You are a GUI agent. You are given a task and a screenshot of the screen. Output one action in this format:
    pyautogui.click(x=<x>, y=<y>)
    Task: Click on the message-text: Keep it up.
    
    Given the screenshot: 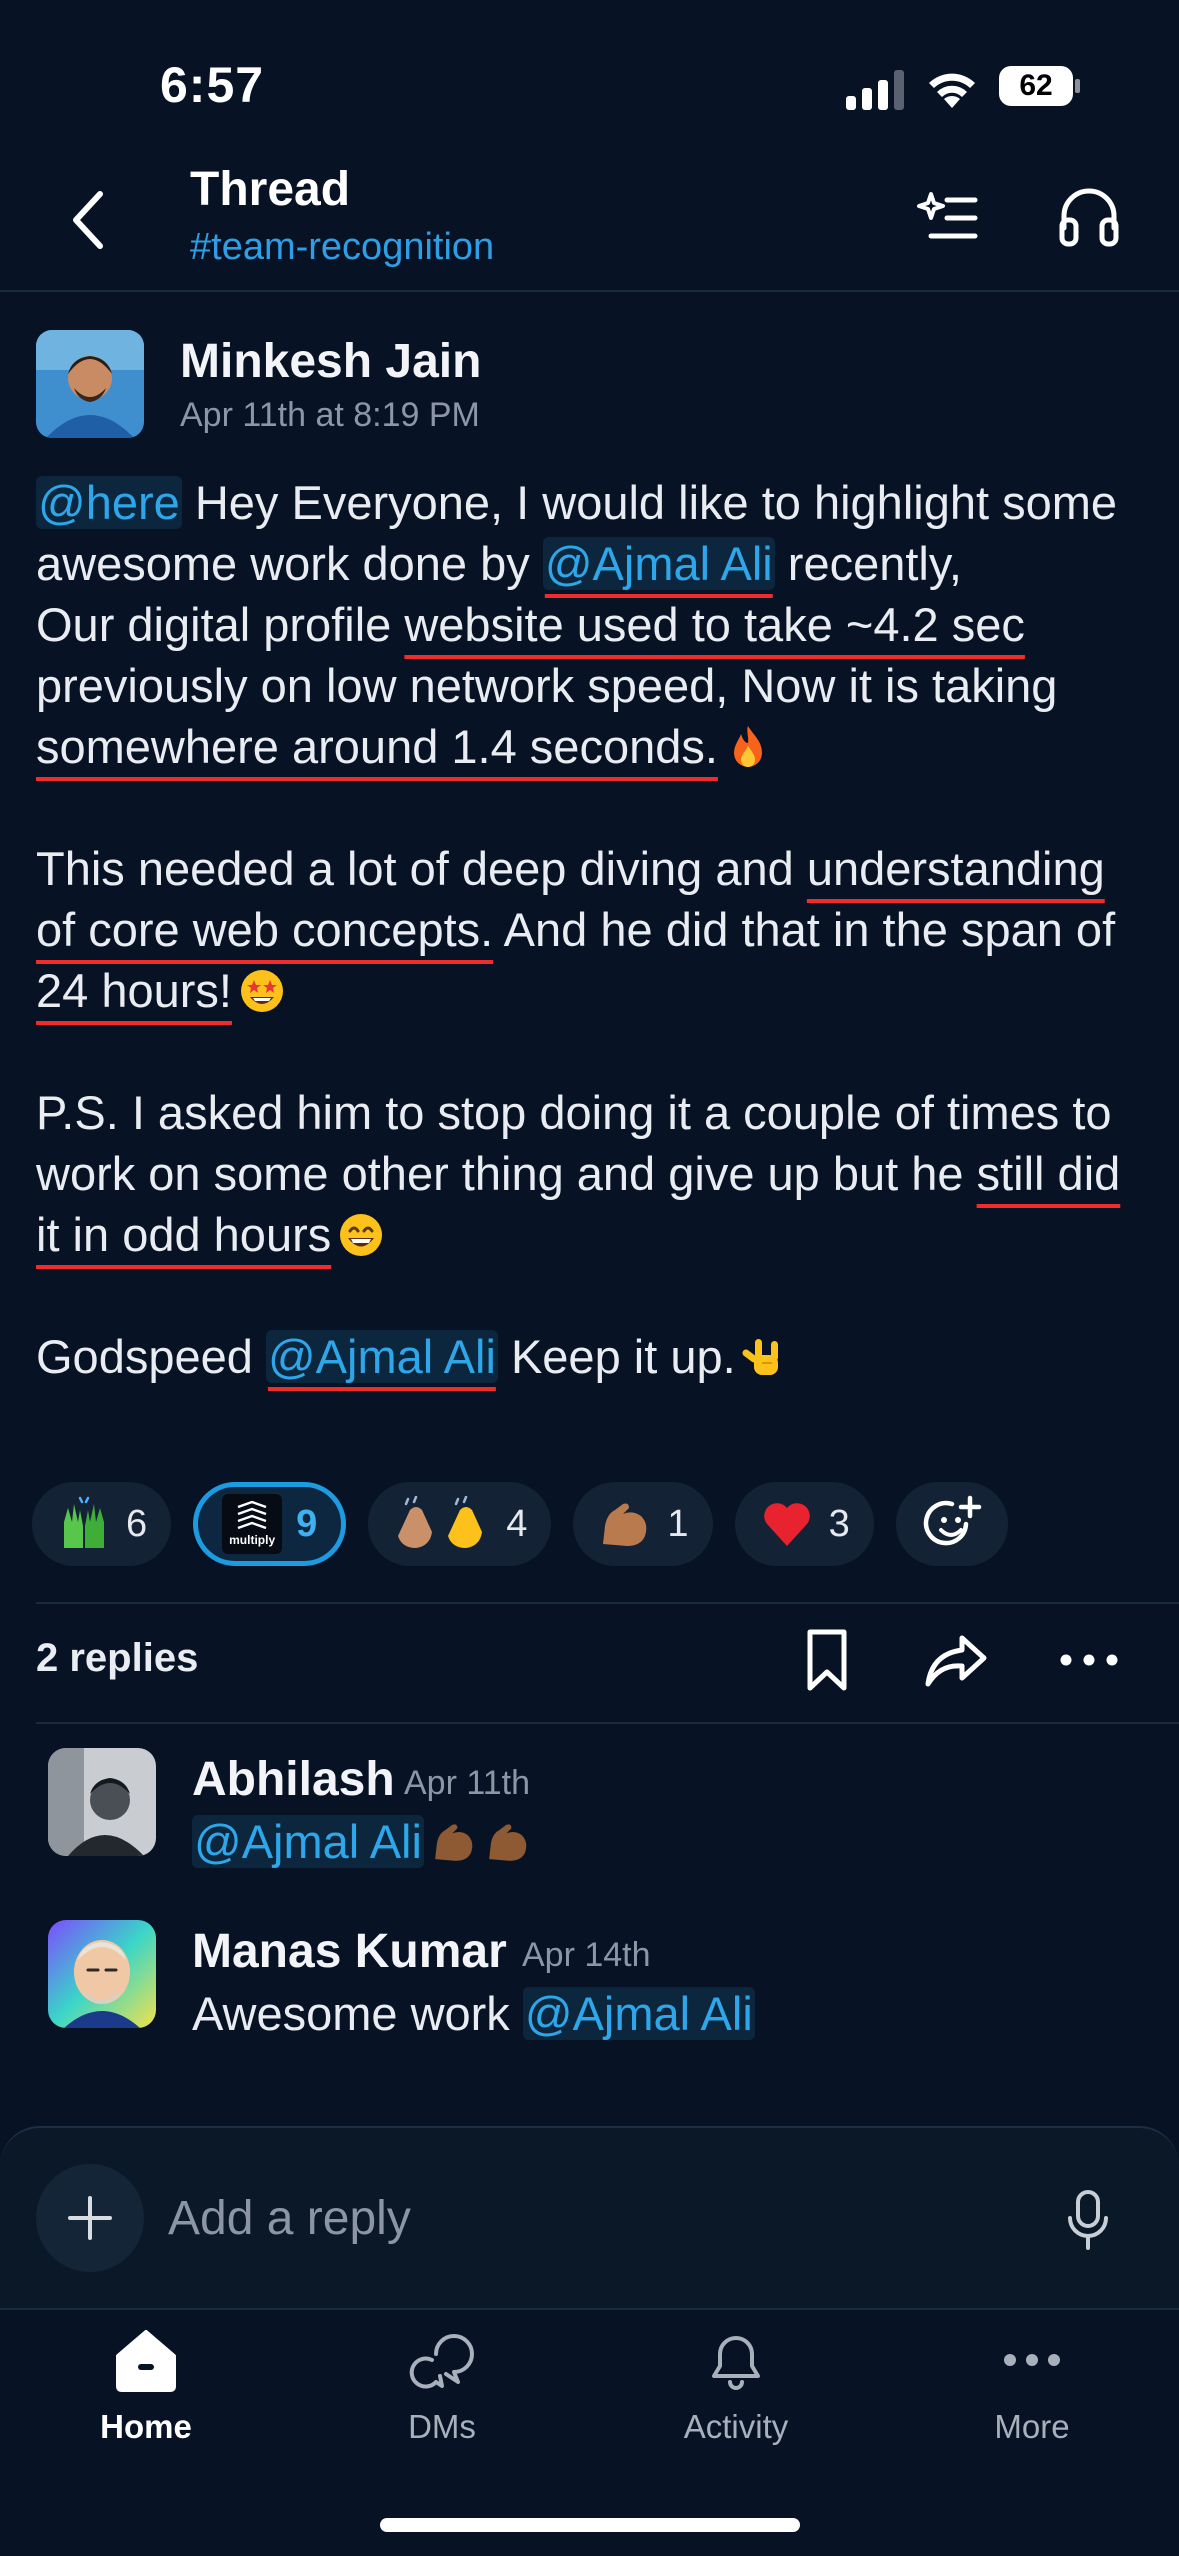 What is the action you would take?
    pyautogui.click(x=616, y=1356)
    